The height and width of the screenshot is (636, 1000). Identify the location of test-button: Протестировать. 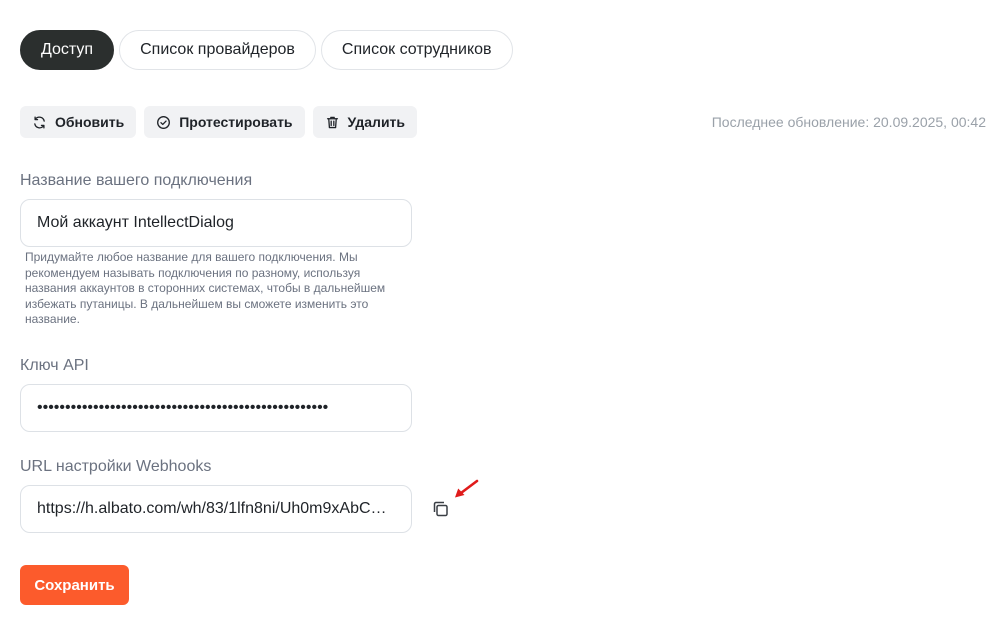
(224, 122).